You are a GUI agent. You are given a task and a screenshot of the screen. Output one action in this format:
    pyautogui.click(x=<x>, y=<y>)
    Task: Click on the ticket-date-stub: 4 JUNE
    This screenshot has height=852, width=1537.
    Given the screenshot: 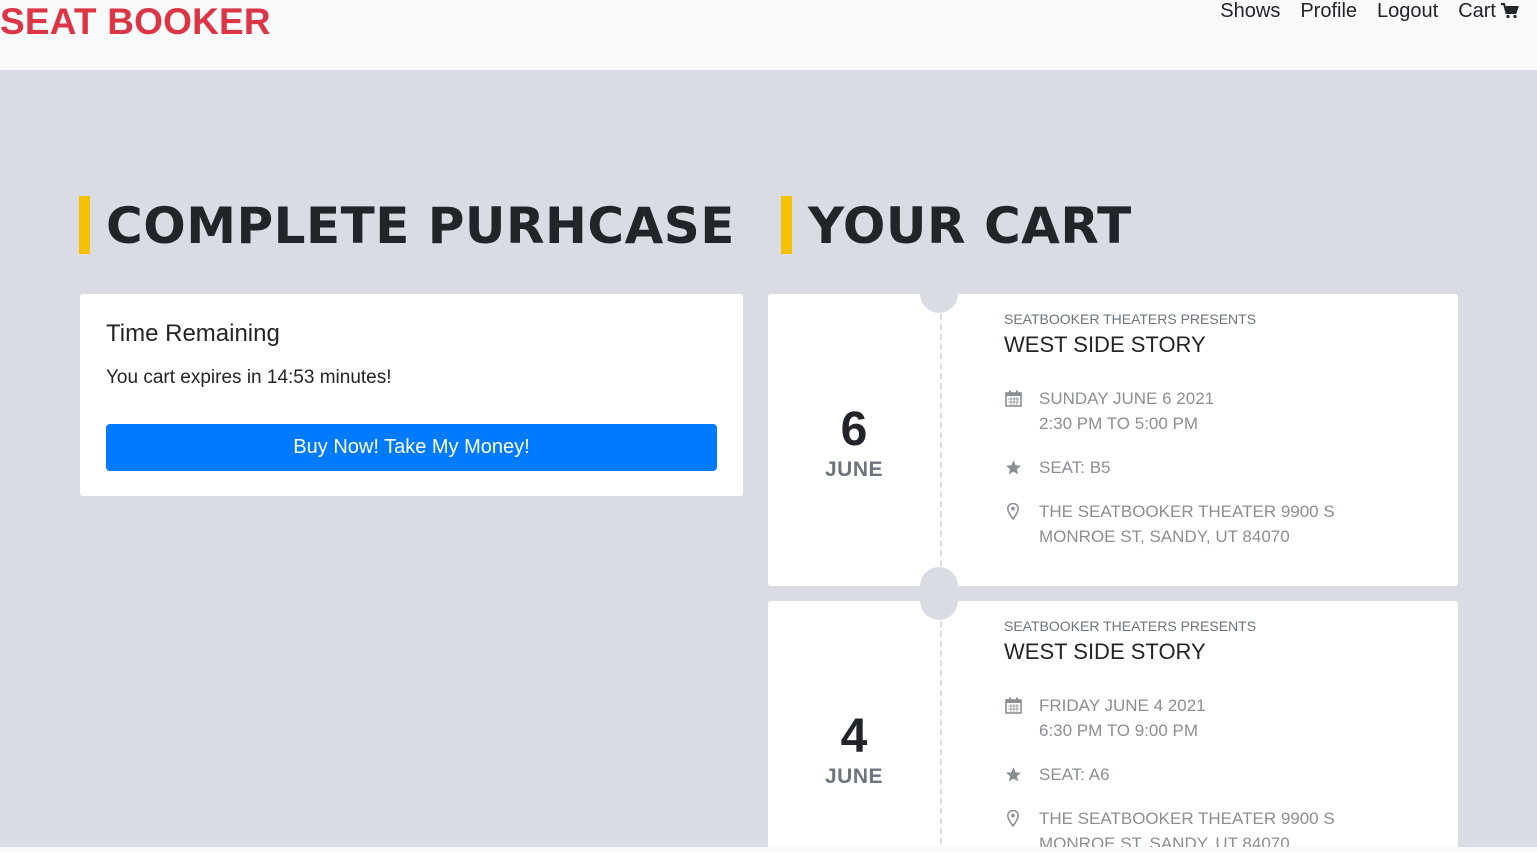 What is the action you would take?
    pyautogui.click(x=854, y=726)
    